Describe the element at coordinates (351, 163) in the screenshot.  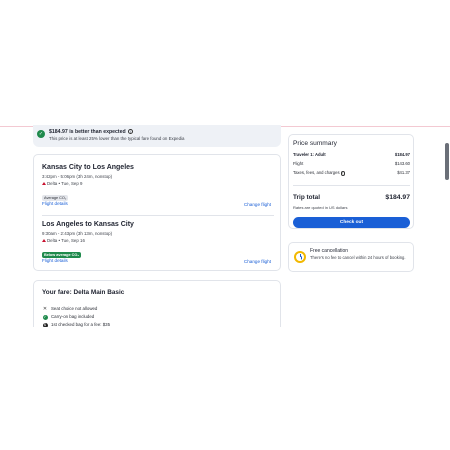
I see `flight-price-row: Flight $143.60` at that location.